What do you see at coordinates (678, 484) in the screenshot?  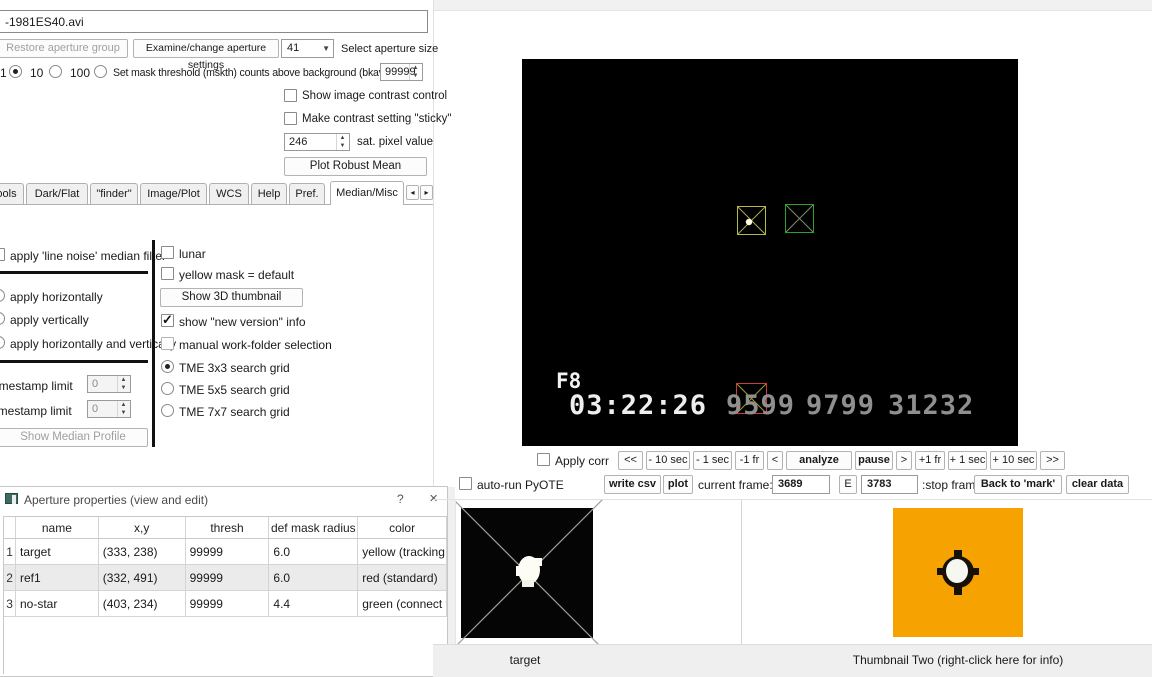 I see `plot-button: plot` at bounding box center [678, 484].